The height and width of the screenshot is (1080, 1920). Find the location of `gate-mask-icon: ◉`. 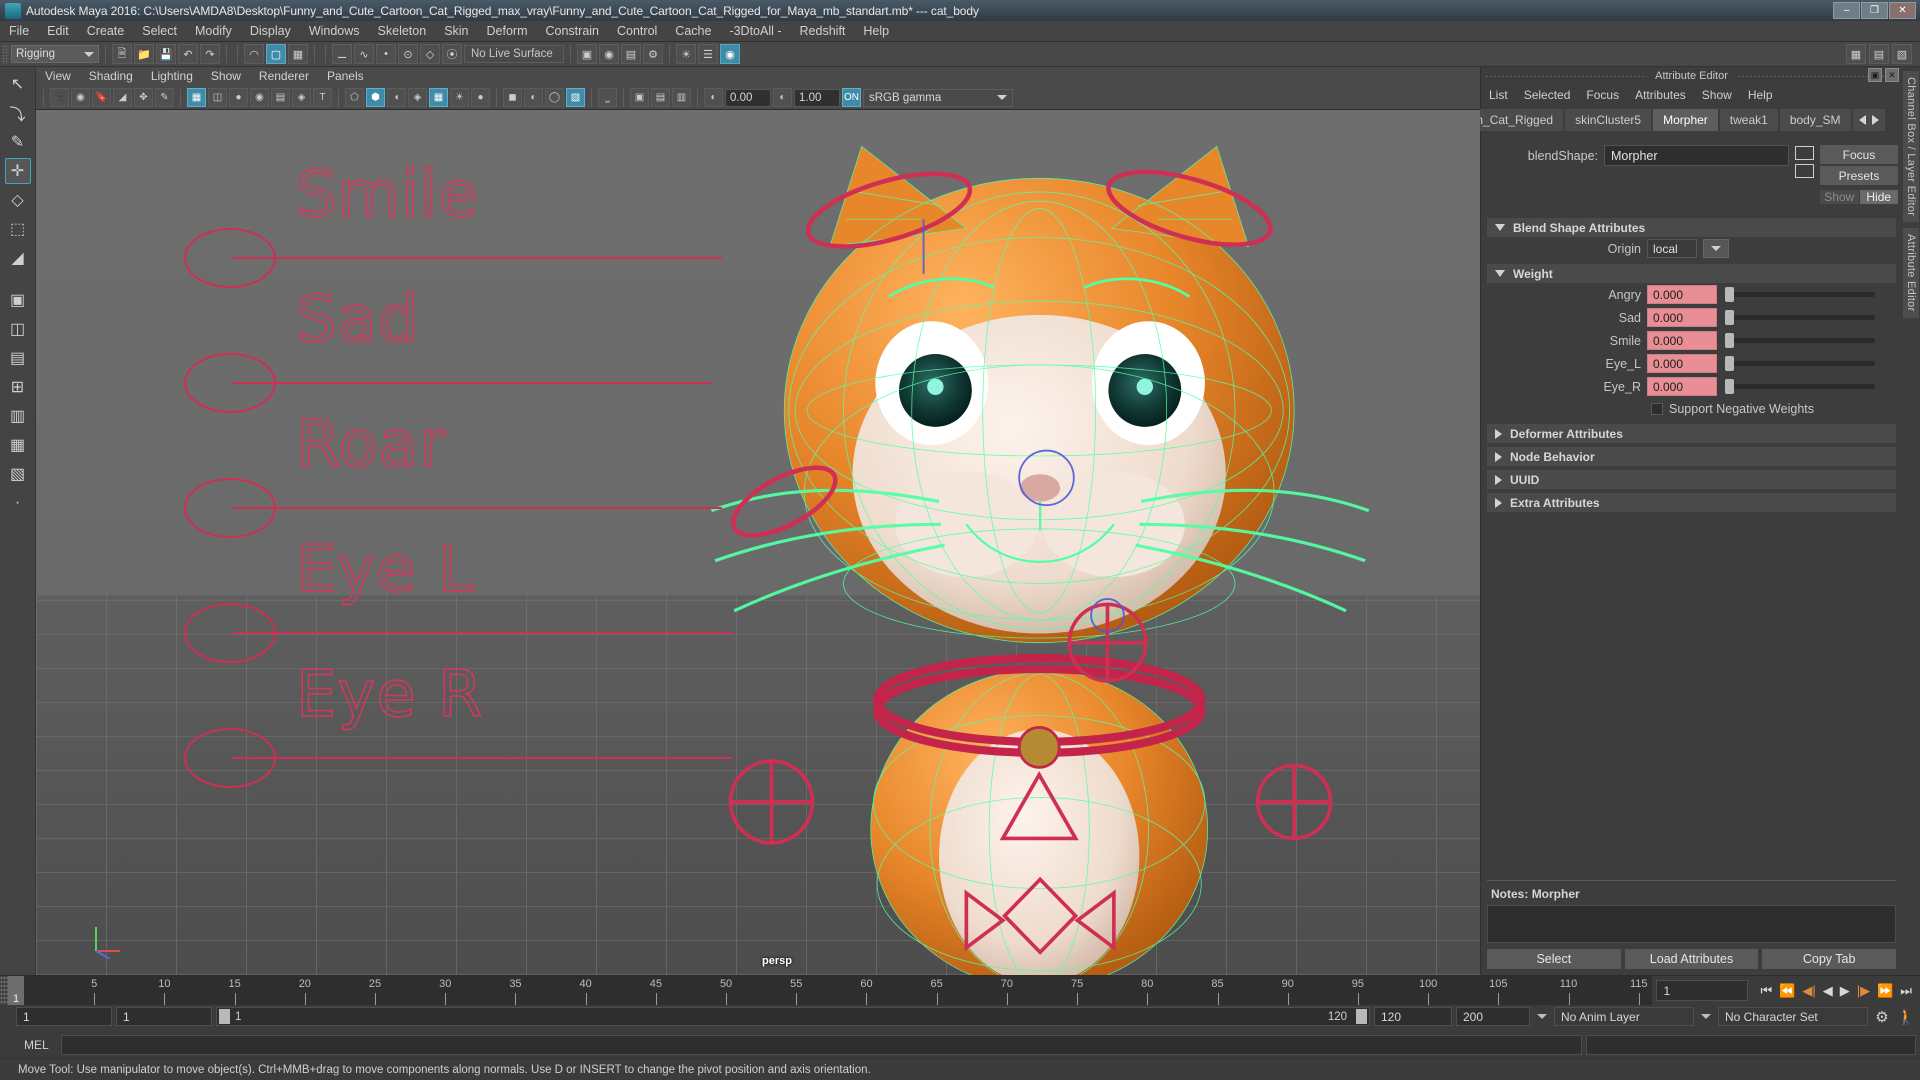

gate-mask-icon: ◉ is located at coordinates (259, 97).